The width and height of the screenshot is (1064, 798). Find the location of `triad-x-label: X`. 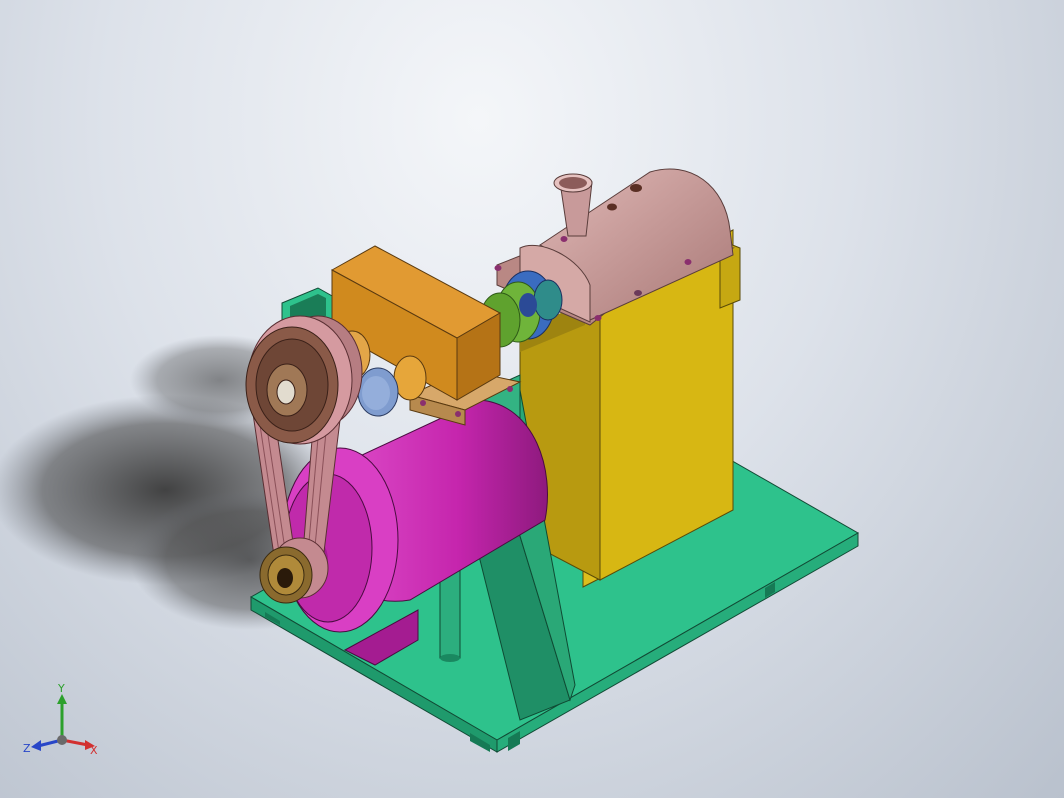

triad-x-label: X is located at coordinates (94, 750).